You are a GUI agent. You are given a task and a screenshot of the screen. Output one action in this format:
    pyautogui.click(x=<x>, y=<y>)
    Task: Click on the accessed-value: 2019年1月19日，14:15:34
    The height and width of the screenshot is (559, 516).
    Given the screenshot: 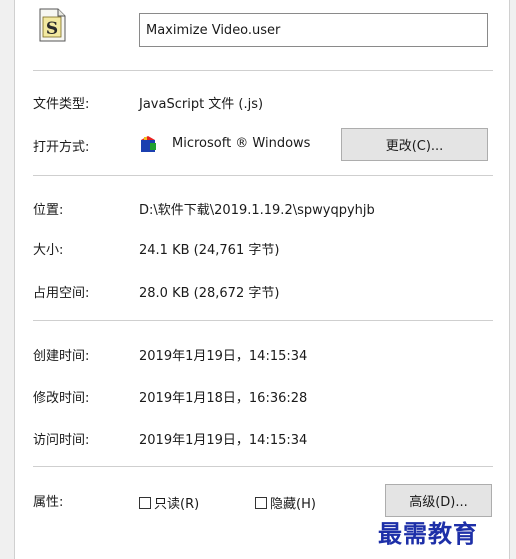 What is the action you would take?
    pyautogui.click(x=223, y=440)
    